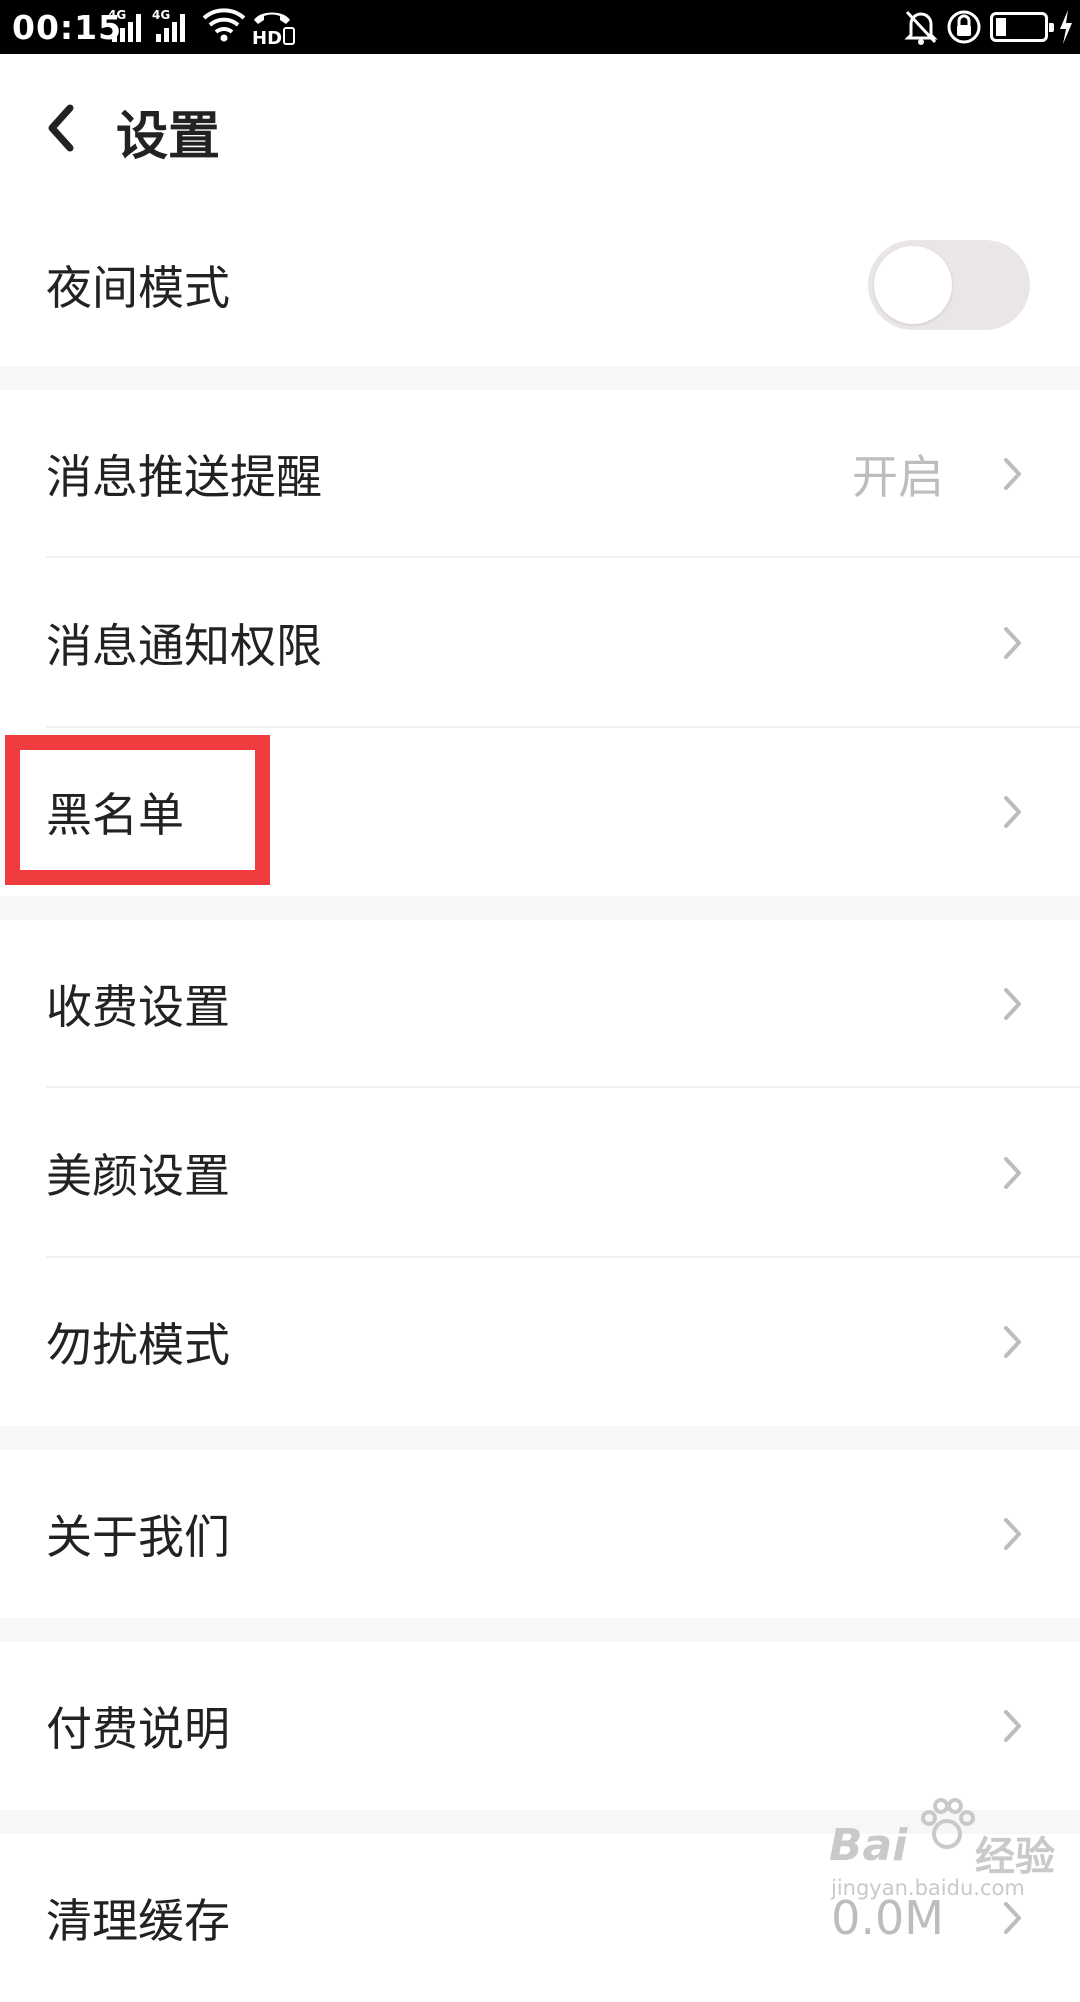 The width and height of the screenshot is (1080, 2002). Describe the element at coordinates (540, 1726) in the screenshot. I see `setting-payment-info: 付费说明` at that location.